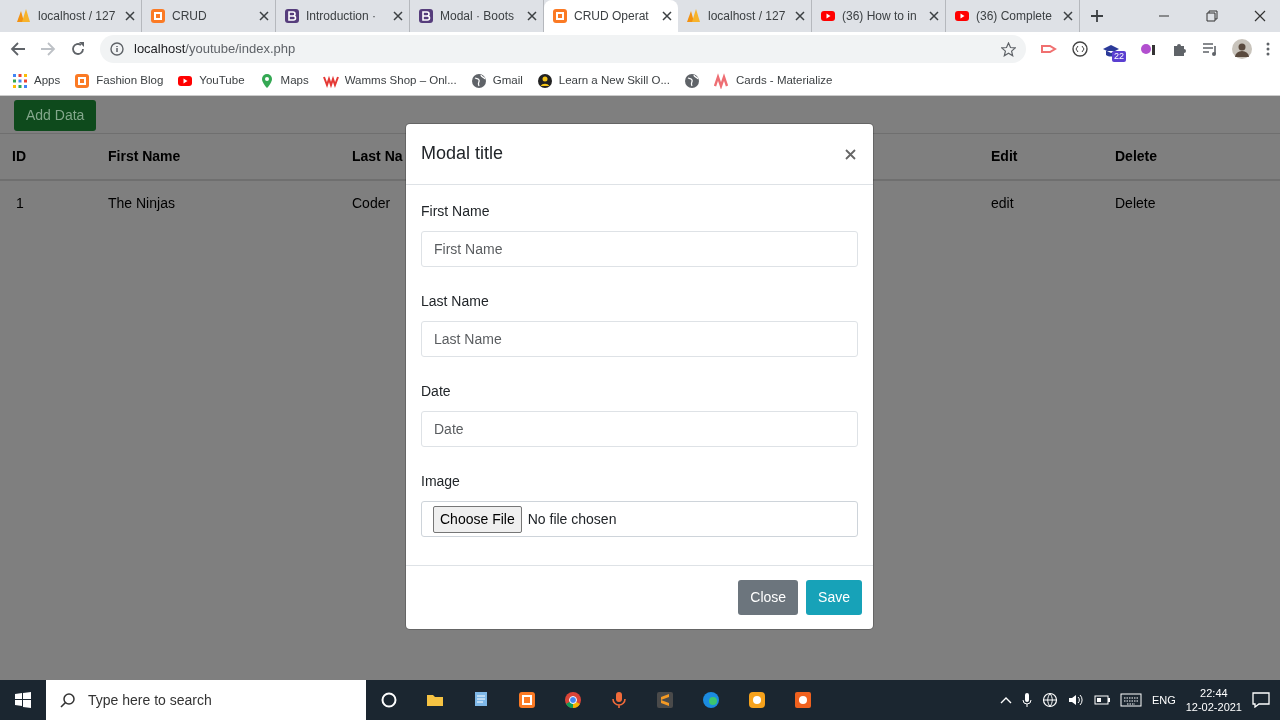 The width and height of the screenshot is (1280, 720). Describe the element at coordinates (639, 519) in the screenshot. I see `file-input: Choose File No file chosen` at that location.